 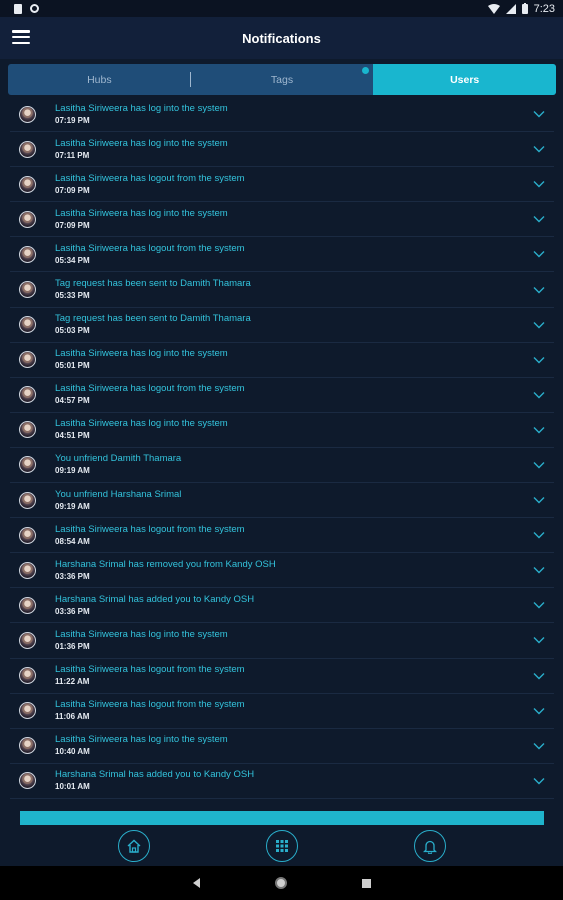 I want to click on notification-time: 08:54 AM, so click(x=72, y=541).